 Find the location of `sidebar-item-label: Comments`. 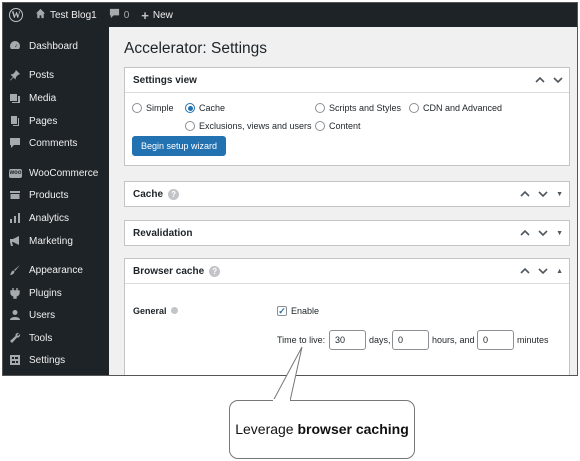

sidebar-item-label: Comments is located at coordinates (53, 143).